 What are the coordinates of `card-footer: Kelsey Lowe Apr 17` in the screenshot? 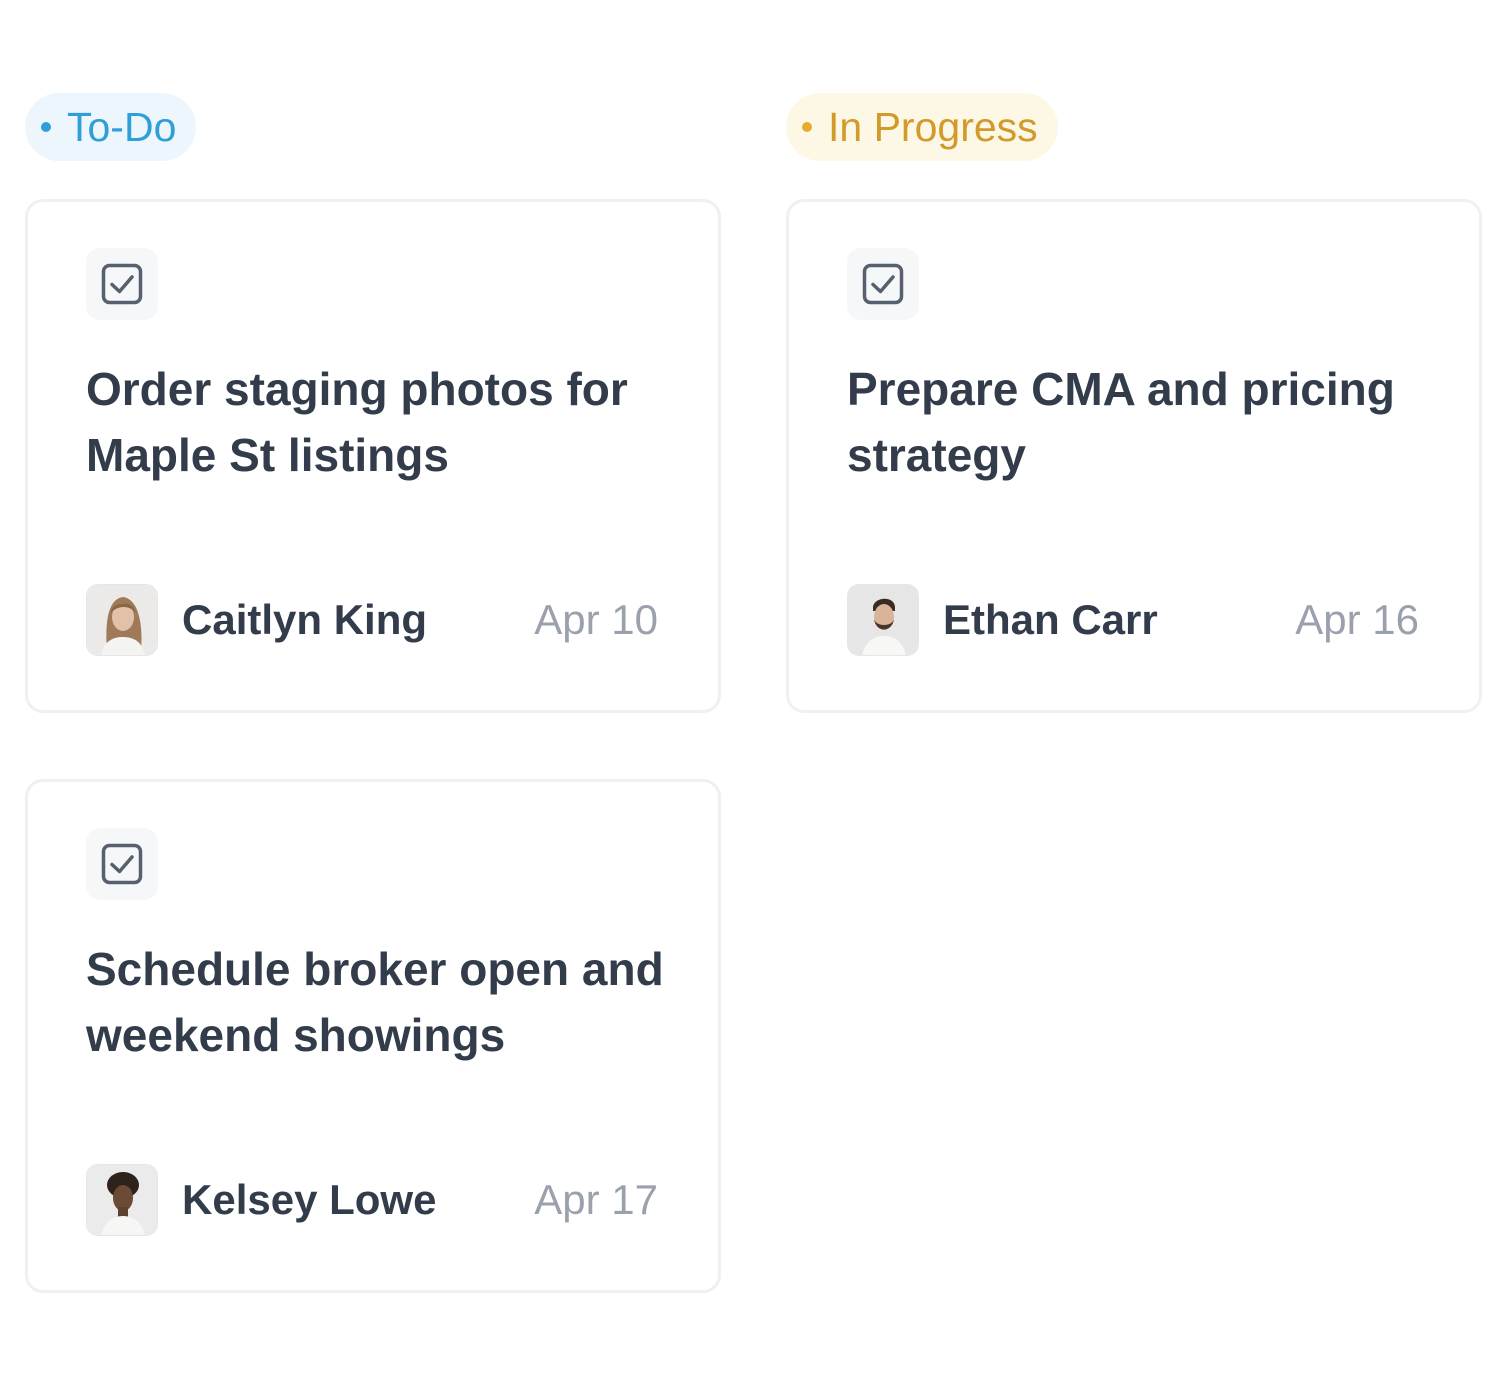 It's located at (372, 1200).